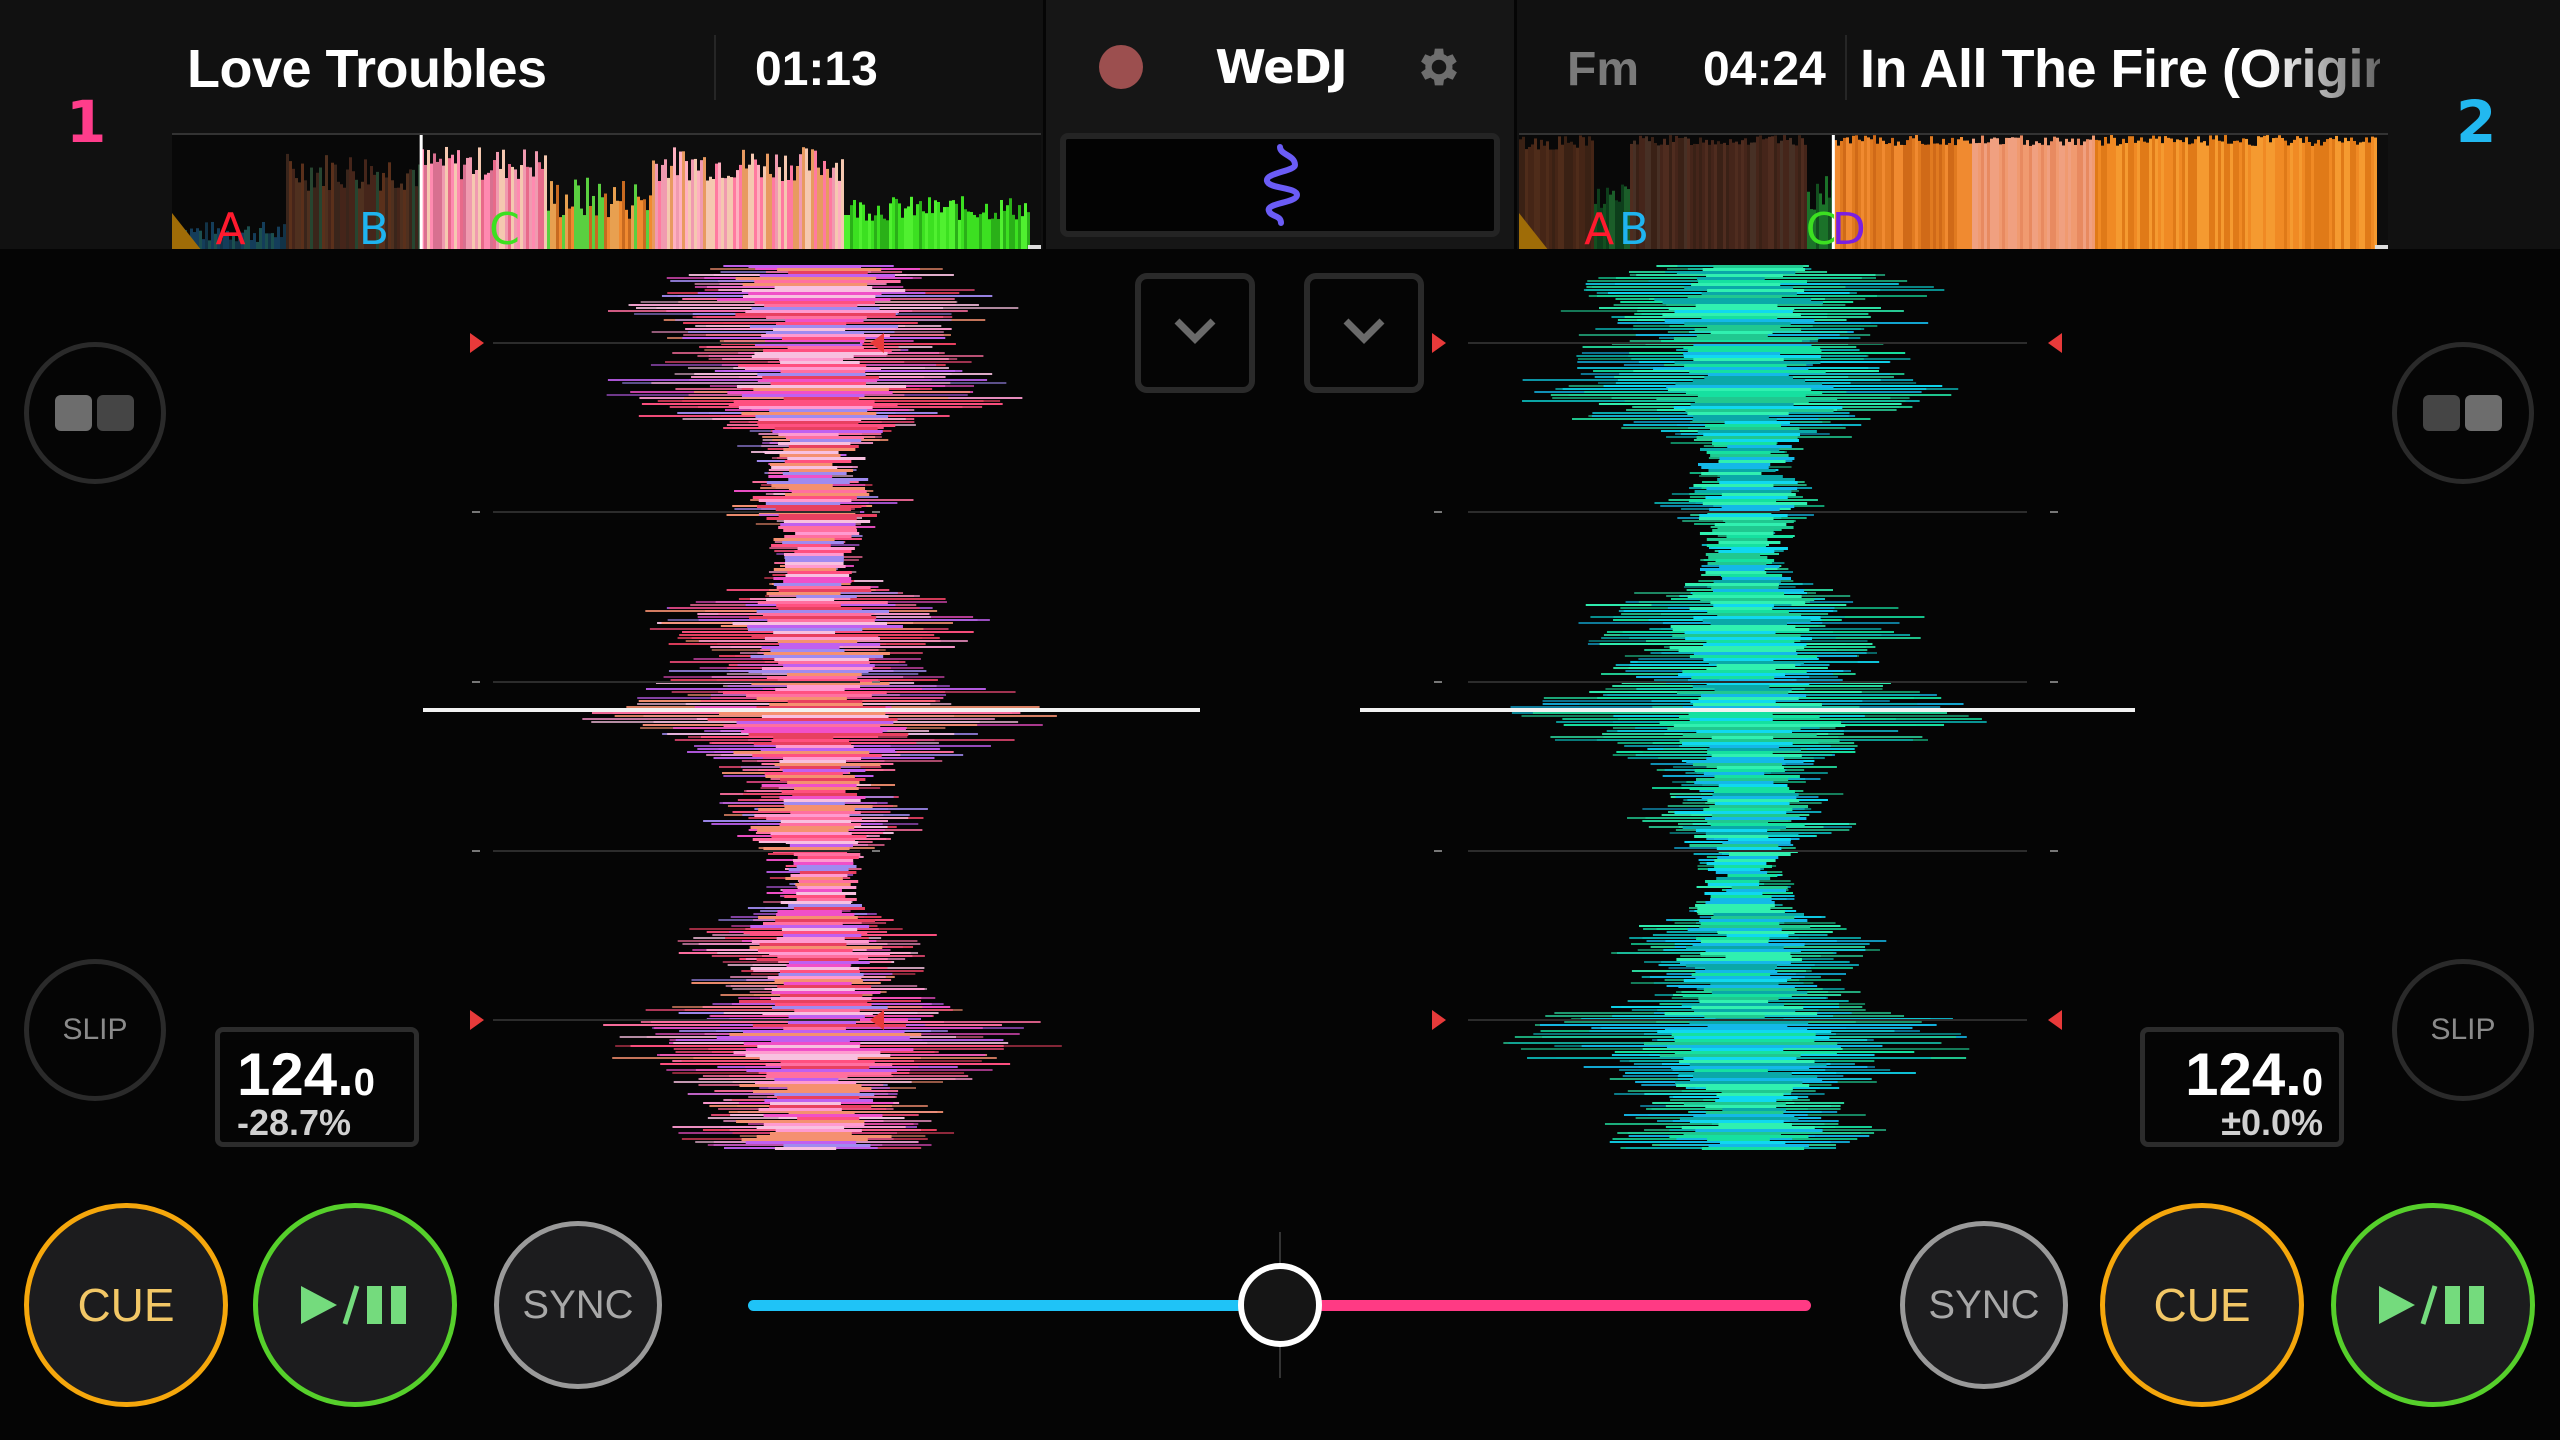 This screenshot has width=2560, height=1440. I want to click on deck-2-bpm-display: 124.0 ±0.0%, so click(2242, 1087).